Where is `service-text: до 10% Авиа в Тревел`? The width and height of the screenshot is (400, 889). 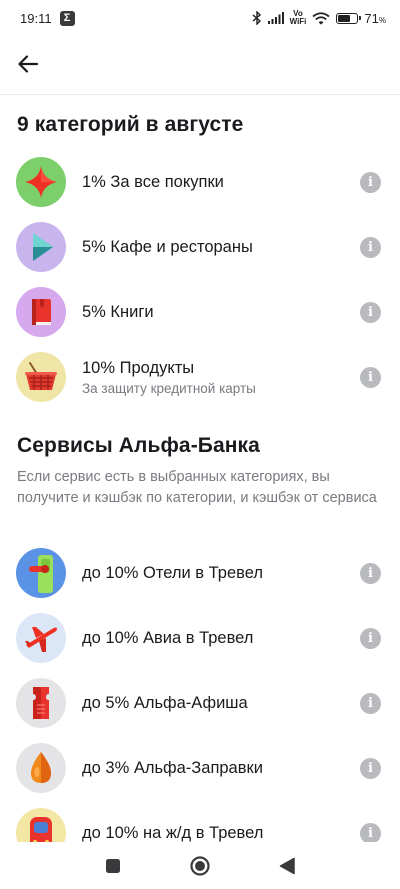
service-text: до 10% Авиа в Тревел is located at coordinates (167, 638).